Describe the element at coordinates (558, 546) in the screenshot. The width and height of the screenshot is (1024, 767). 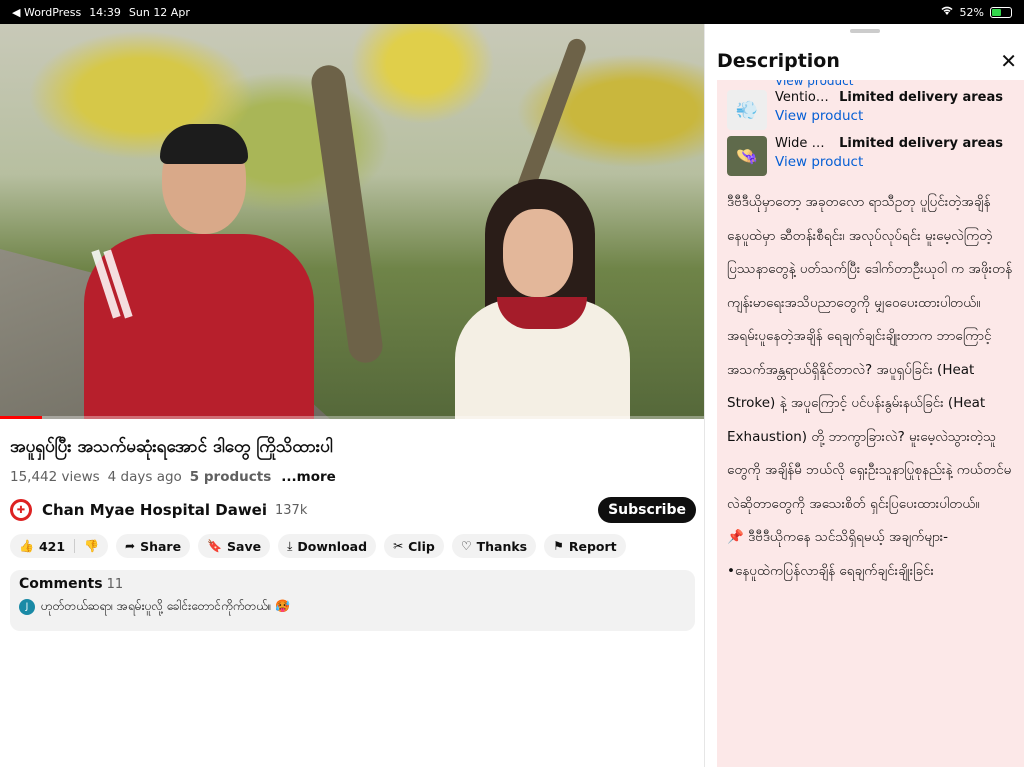
I see `flag-icon: ⚑` at that location.